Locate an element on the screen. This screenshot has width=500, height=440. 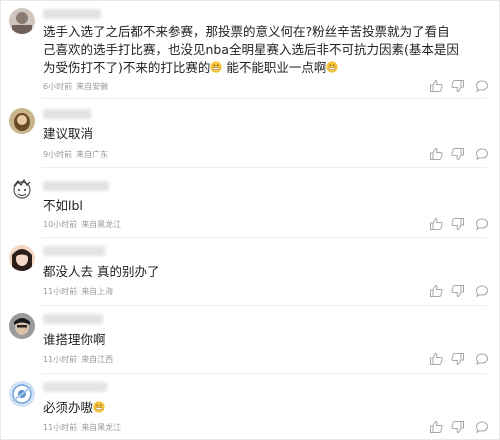
comment-time: 9小时前 is located at coordinates (58, 154).